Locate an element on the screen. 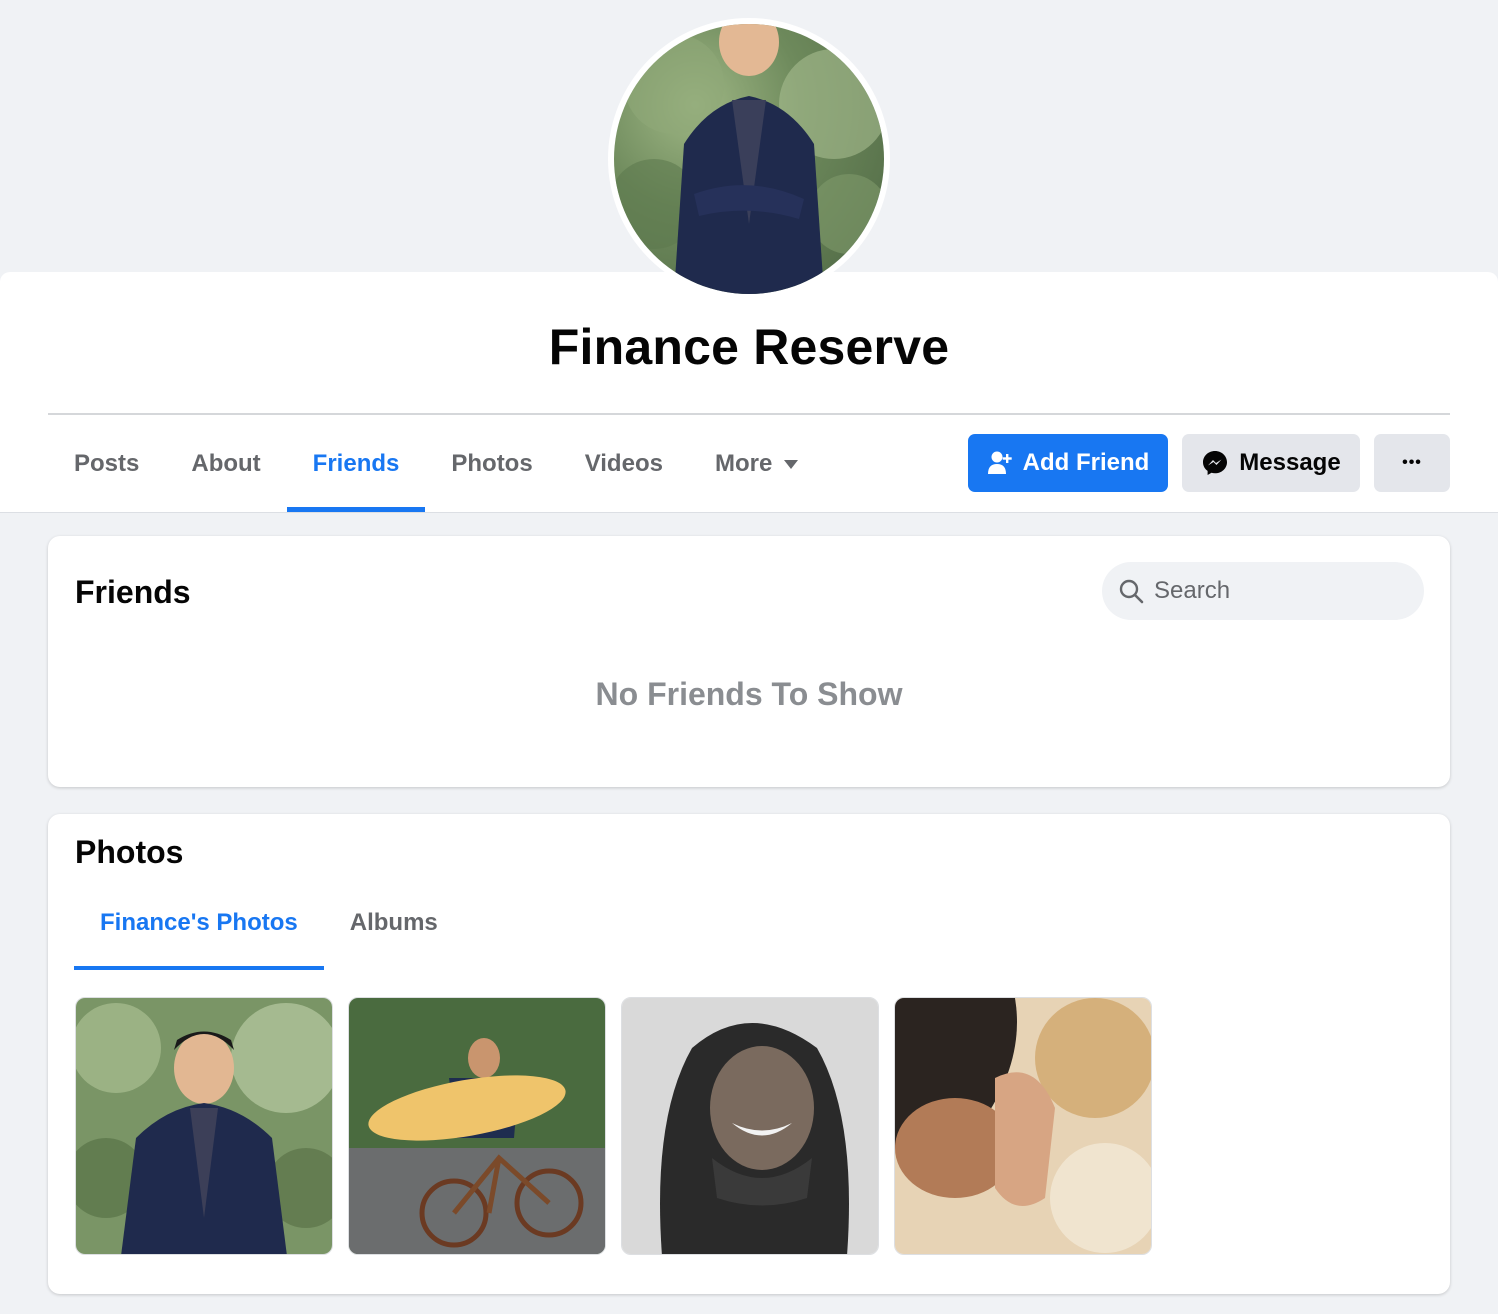  man-in-suit-illustration is located at coordinates (749, 159).